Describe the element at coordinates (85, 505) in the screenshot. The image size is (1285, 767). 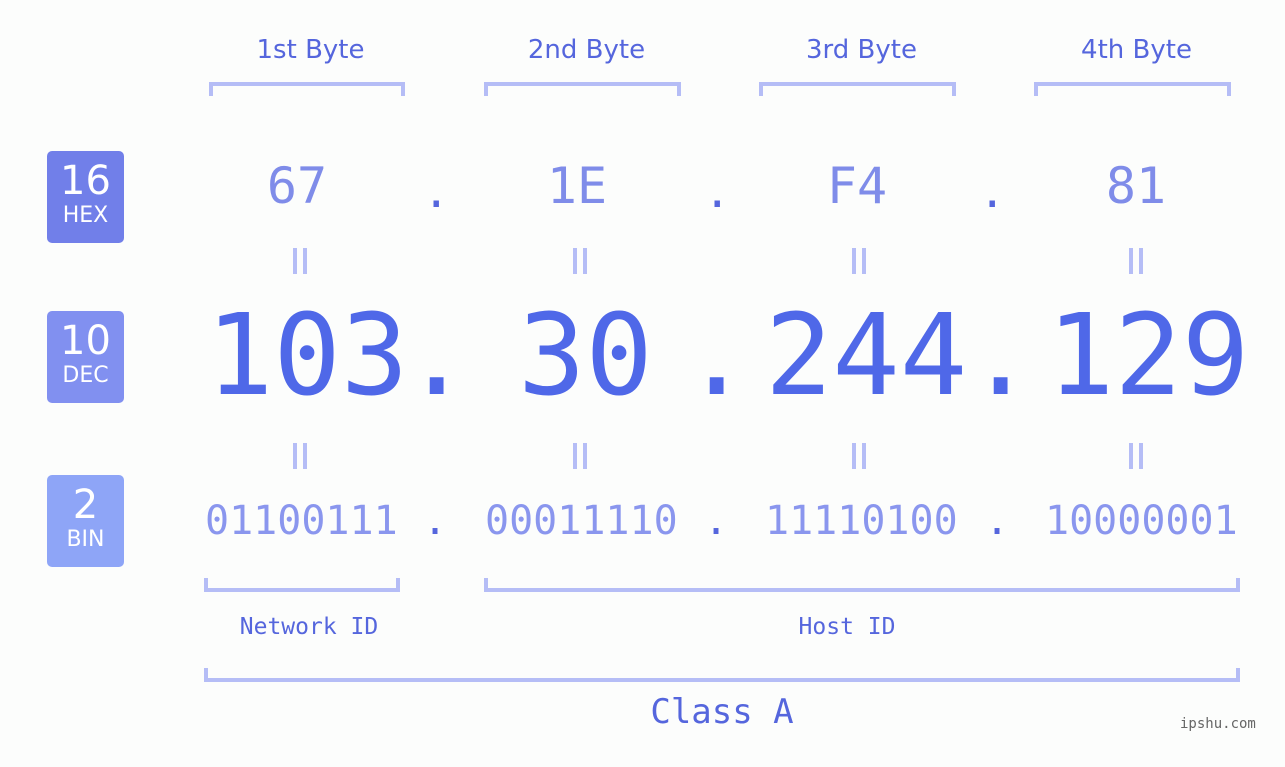
I see `bin-badge-number: 2` at that location.